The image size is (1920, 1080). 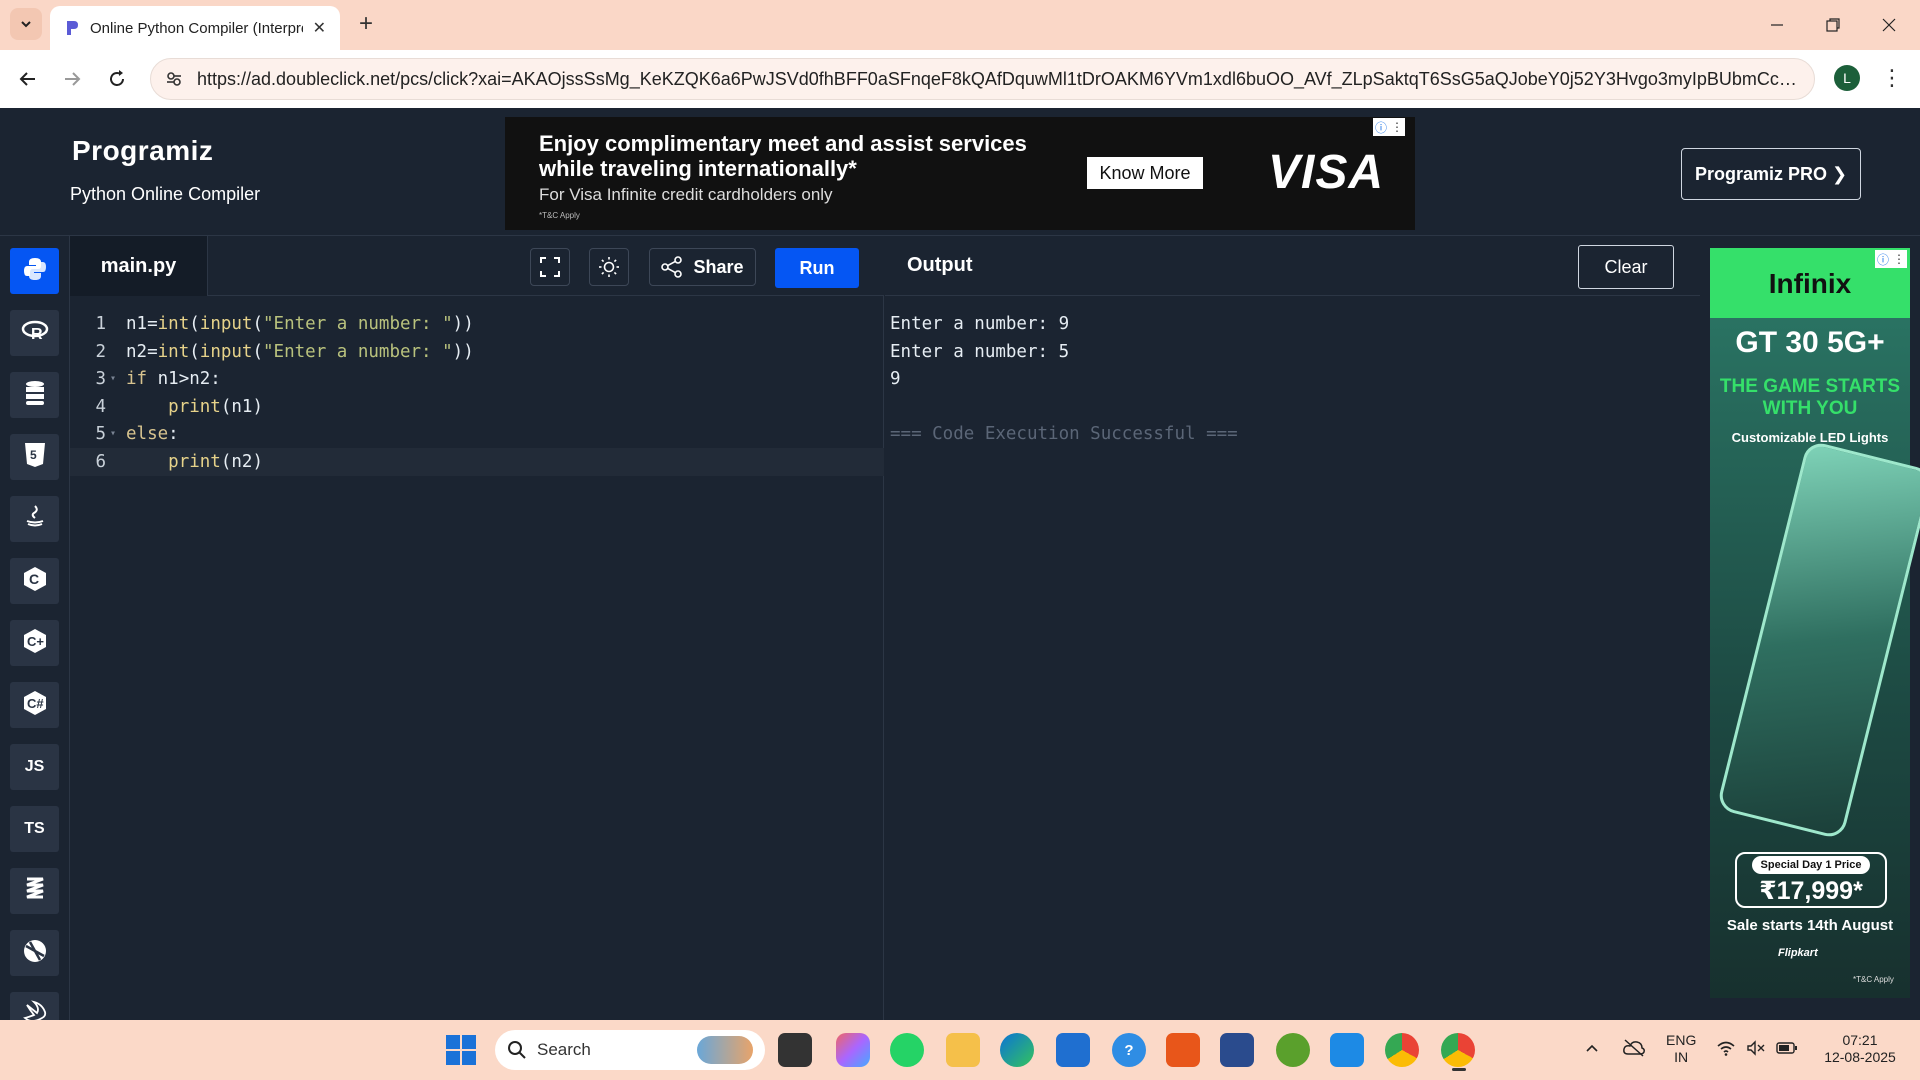 I want to click on fullscreen-button, so click(x=550, y=267).